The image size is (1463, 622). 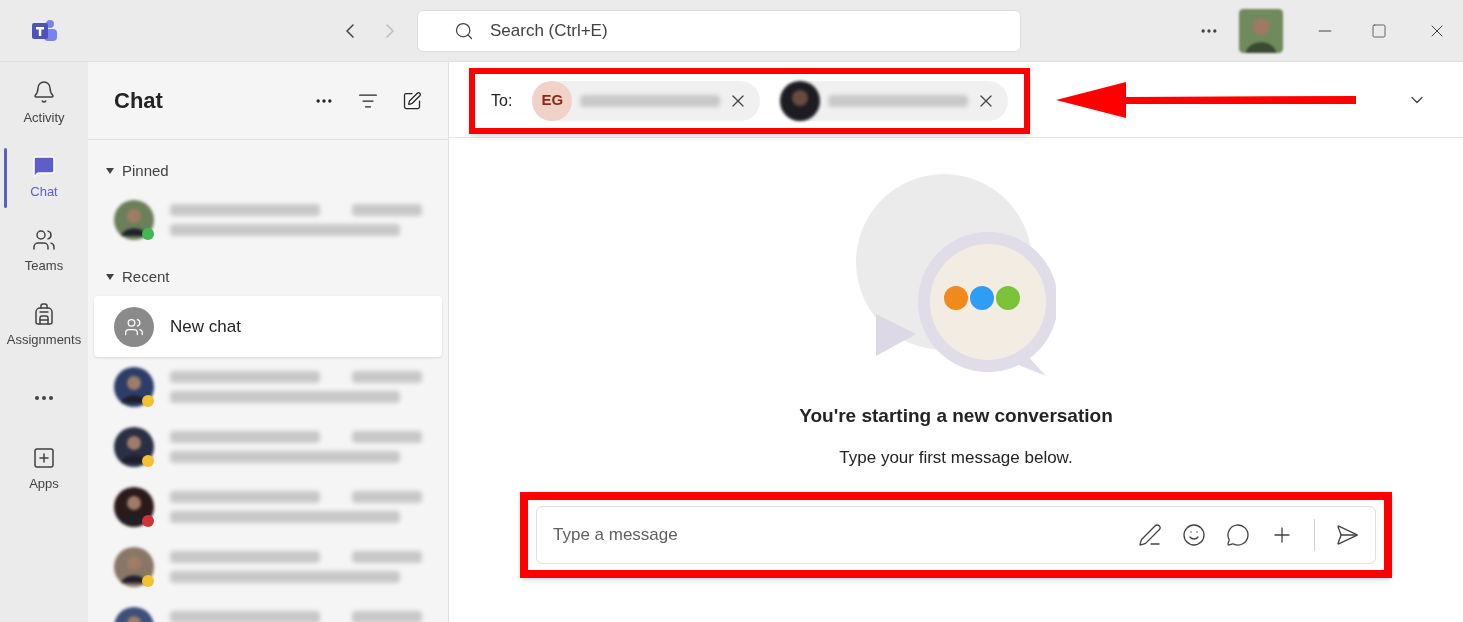 What do you see at coordinates (956, 457) in the screenshot?
I see `empty-state-subtitle: Type your first message below.` at bounding box center [956, 457].